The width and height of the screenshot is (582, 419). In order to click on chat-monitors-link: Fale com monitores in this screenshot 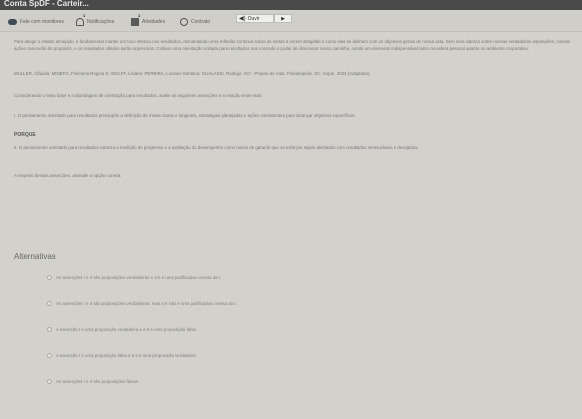, I will do `click(36, 22)`.